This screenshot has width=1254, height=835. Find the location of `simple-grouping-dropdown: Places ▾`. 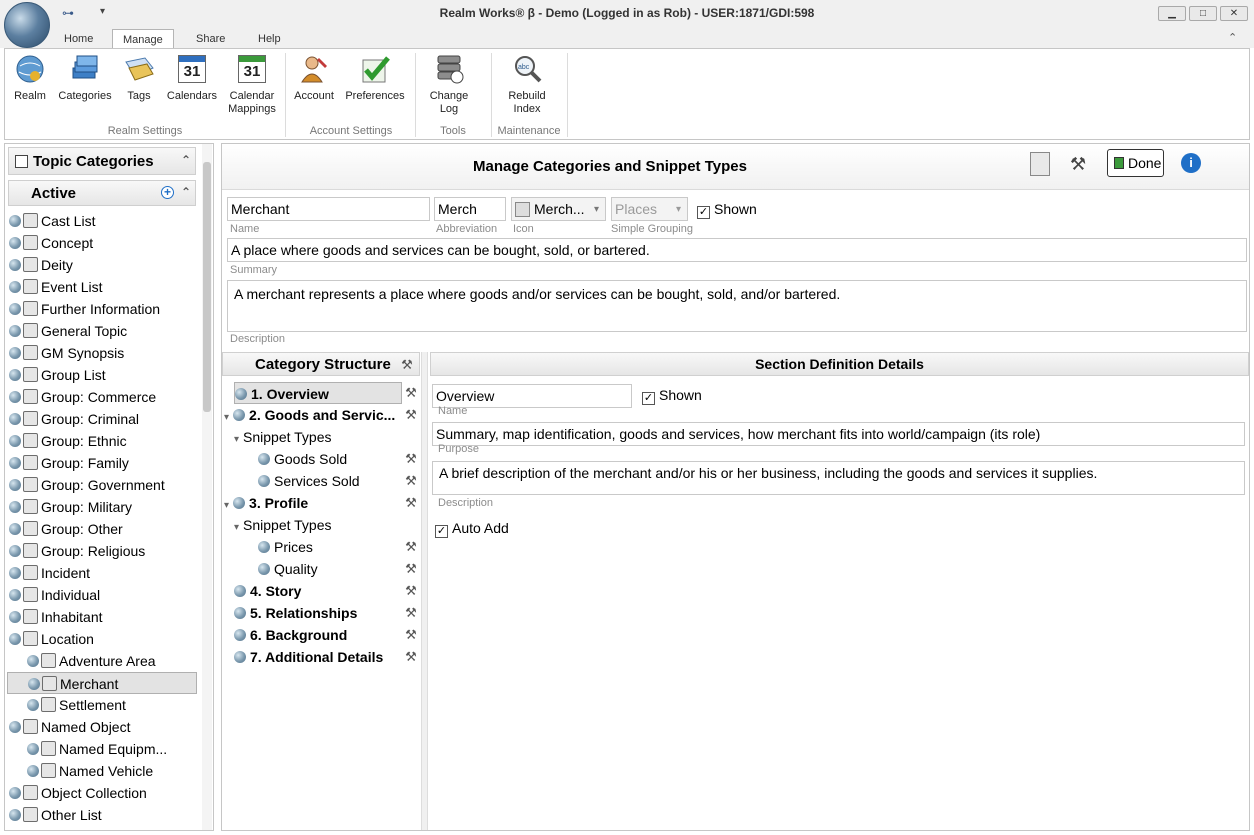

simple-grouping-dropdown: Places ▾ is located at coordinates (649, 209).